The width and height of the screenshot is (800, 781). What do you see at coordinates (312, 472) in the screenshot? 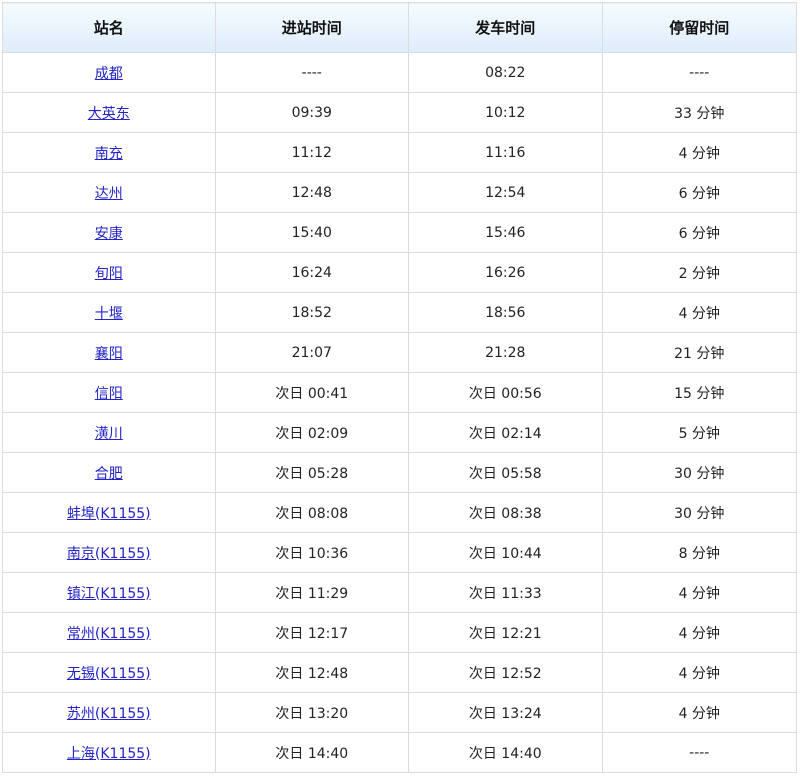
I see `arrival-time-cell: 次日 05:28` at bounding box center [312, 472].